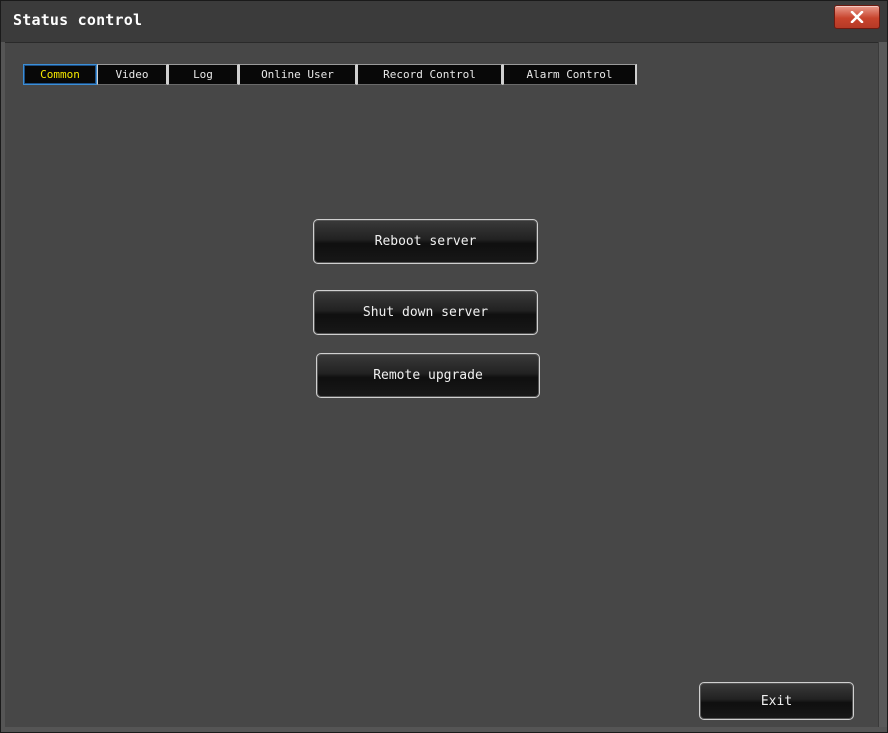 This screenshot has height=733, width=888. Describe the element at coordinates (3, 387) in the screenshot. I see `window-frame-left` at that location.